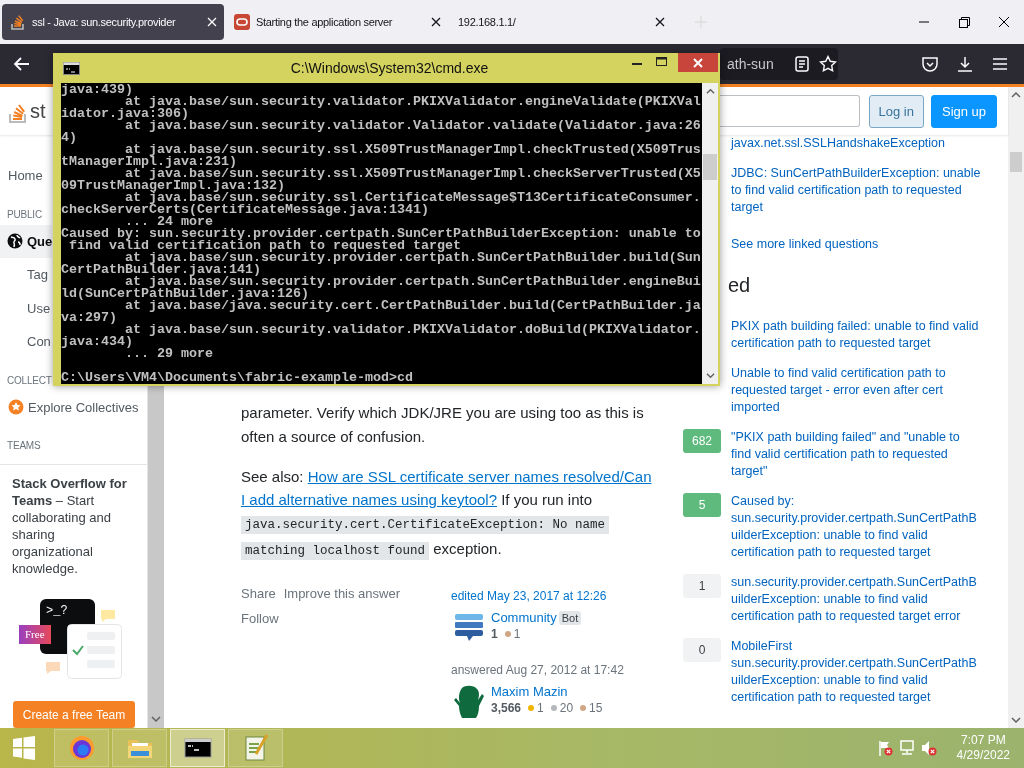  Describe the element at coordinates (884, 748) in the screenshot. I see `flag-icon` at that location.